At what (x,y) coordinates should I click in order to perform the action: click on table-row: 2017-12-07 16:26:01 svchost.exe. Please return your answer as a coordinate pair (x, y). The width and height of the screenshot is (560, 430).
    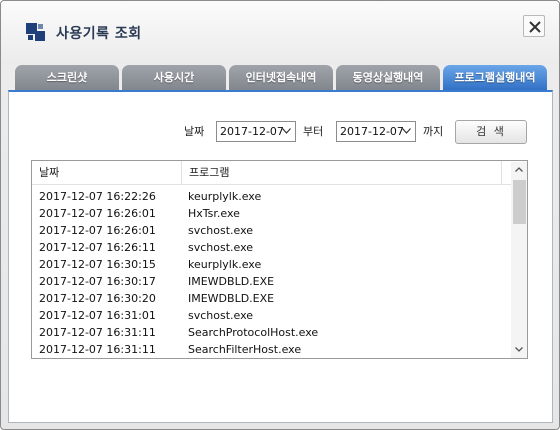
    Looking at the image, I should click on (271, 230).